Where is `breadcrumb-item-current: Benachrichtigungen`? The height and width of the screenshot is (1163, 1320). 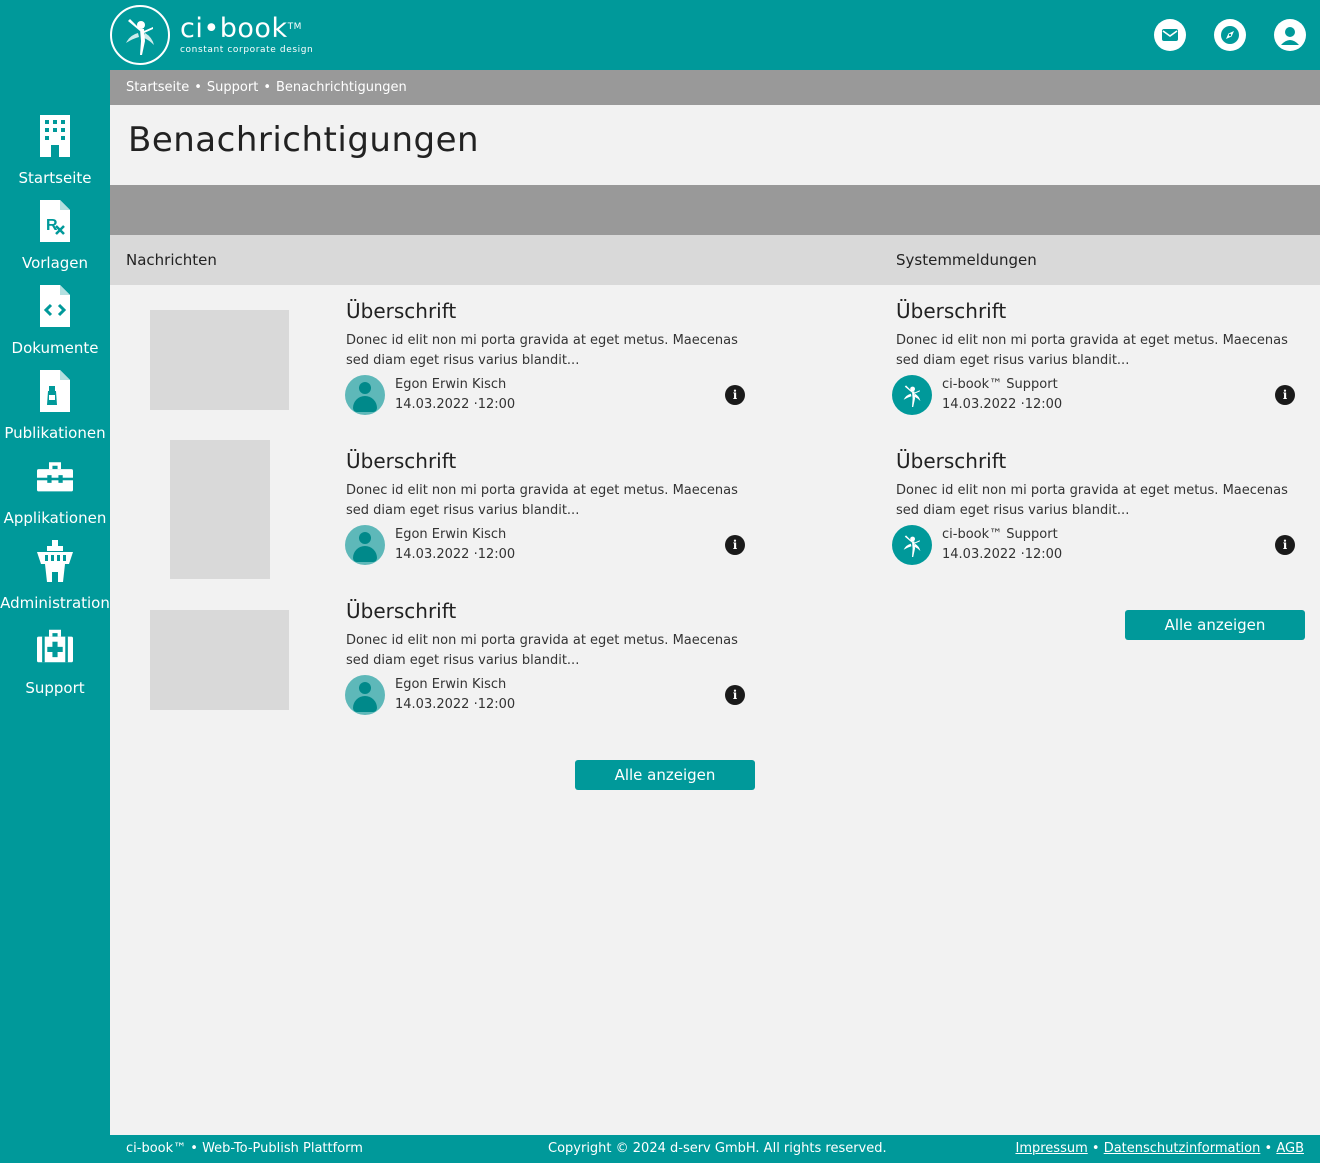
breadcrumb-item-current: Benachrichtigungen is located at coordinates (341, 87).